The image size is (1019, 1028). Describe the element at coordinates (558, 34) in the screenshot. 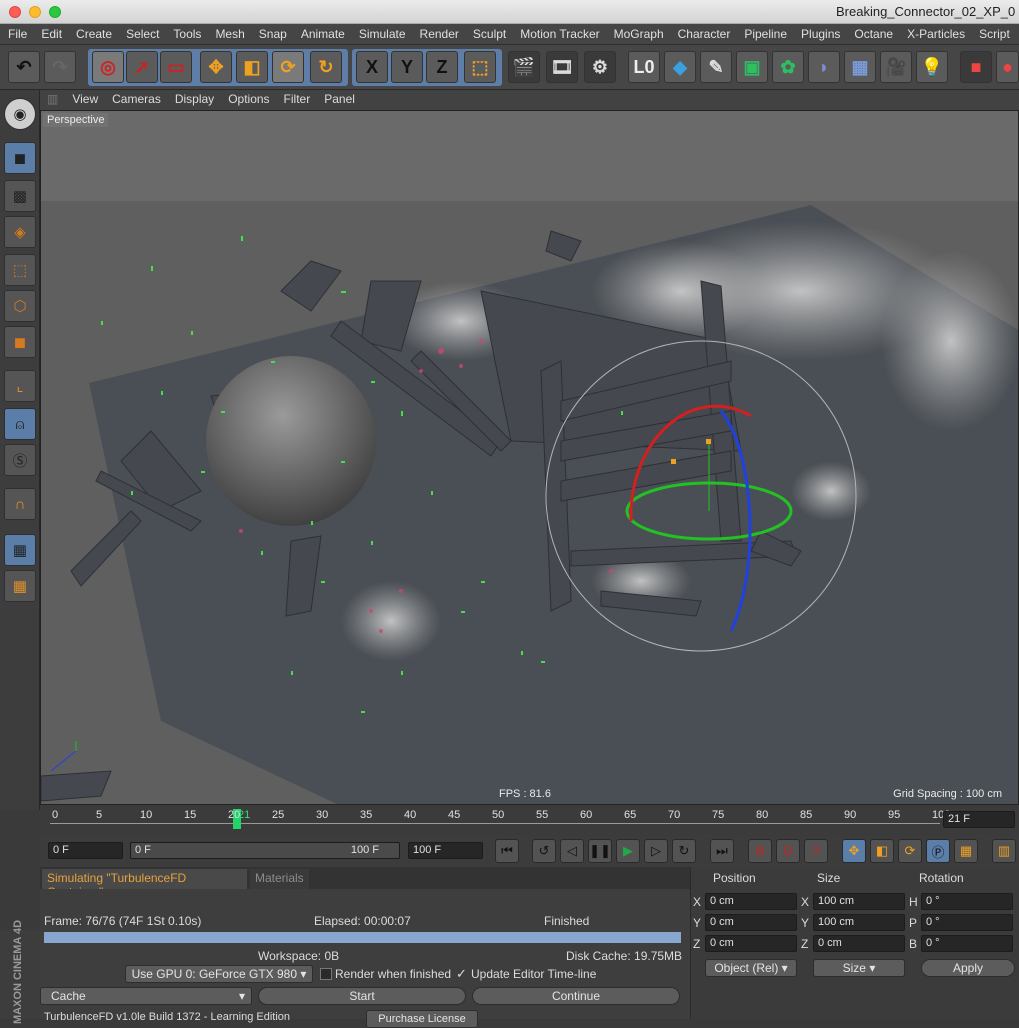

I see `menu-motion-tracker: Motion Tracker` at that location.